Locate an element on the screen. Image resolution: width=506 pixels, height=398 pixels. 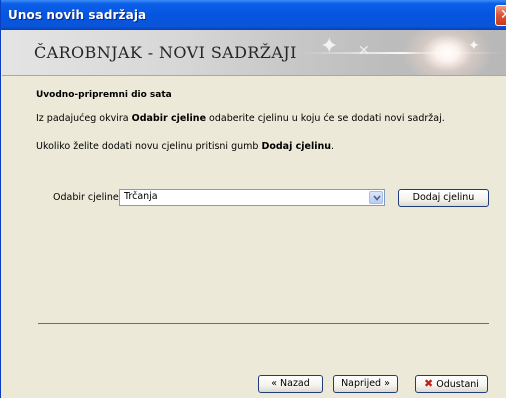
back-button: « Nazad is located at coordinates (290, 384).